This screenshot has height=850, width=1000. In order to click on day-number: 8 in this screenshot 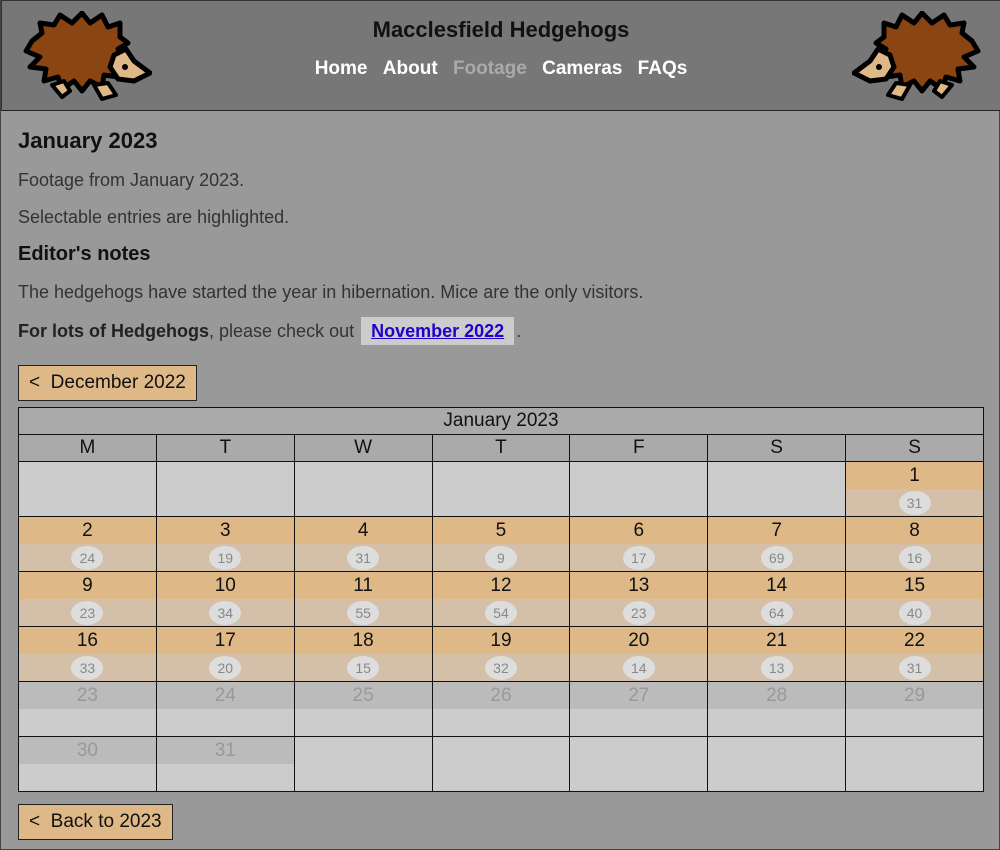, I will do `click(914, 530)`.